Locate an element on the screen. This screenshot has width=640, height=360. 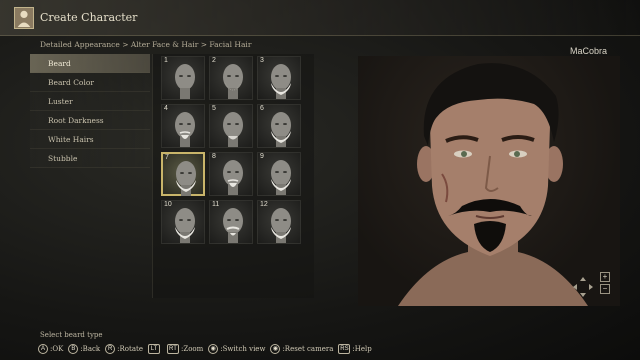
control-hint-label: :Zoom is located at coordinates (192, 349).